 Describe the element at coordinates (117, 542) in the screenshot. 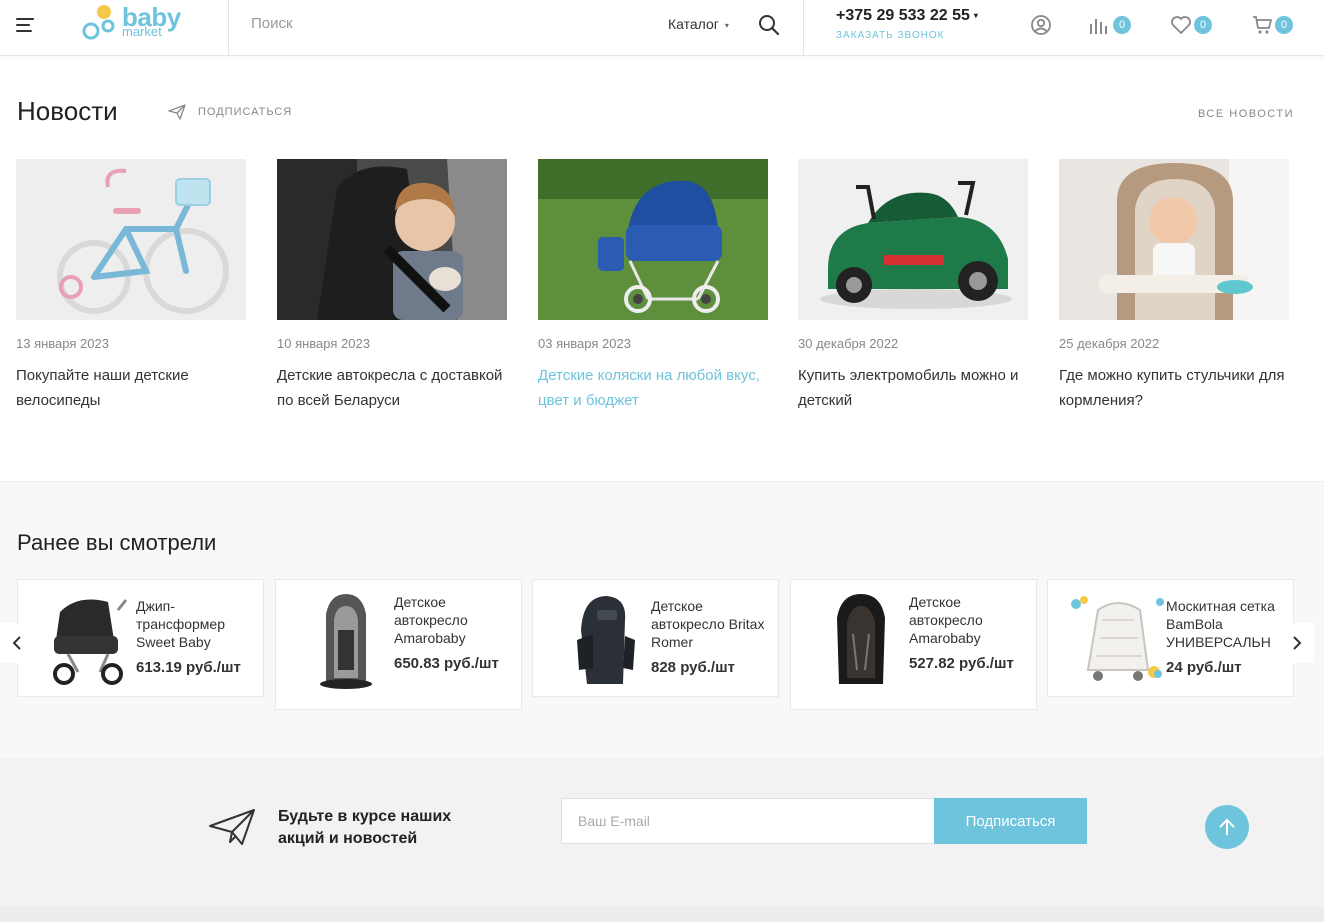

I see `recently-viewed-heading: Ранее вы смотрели` at that location.